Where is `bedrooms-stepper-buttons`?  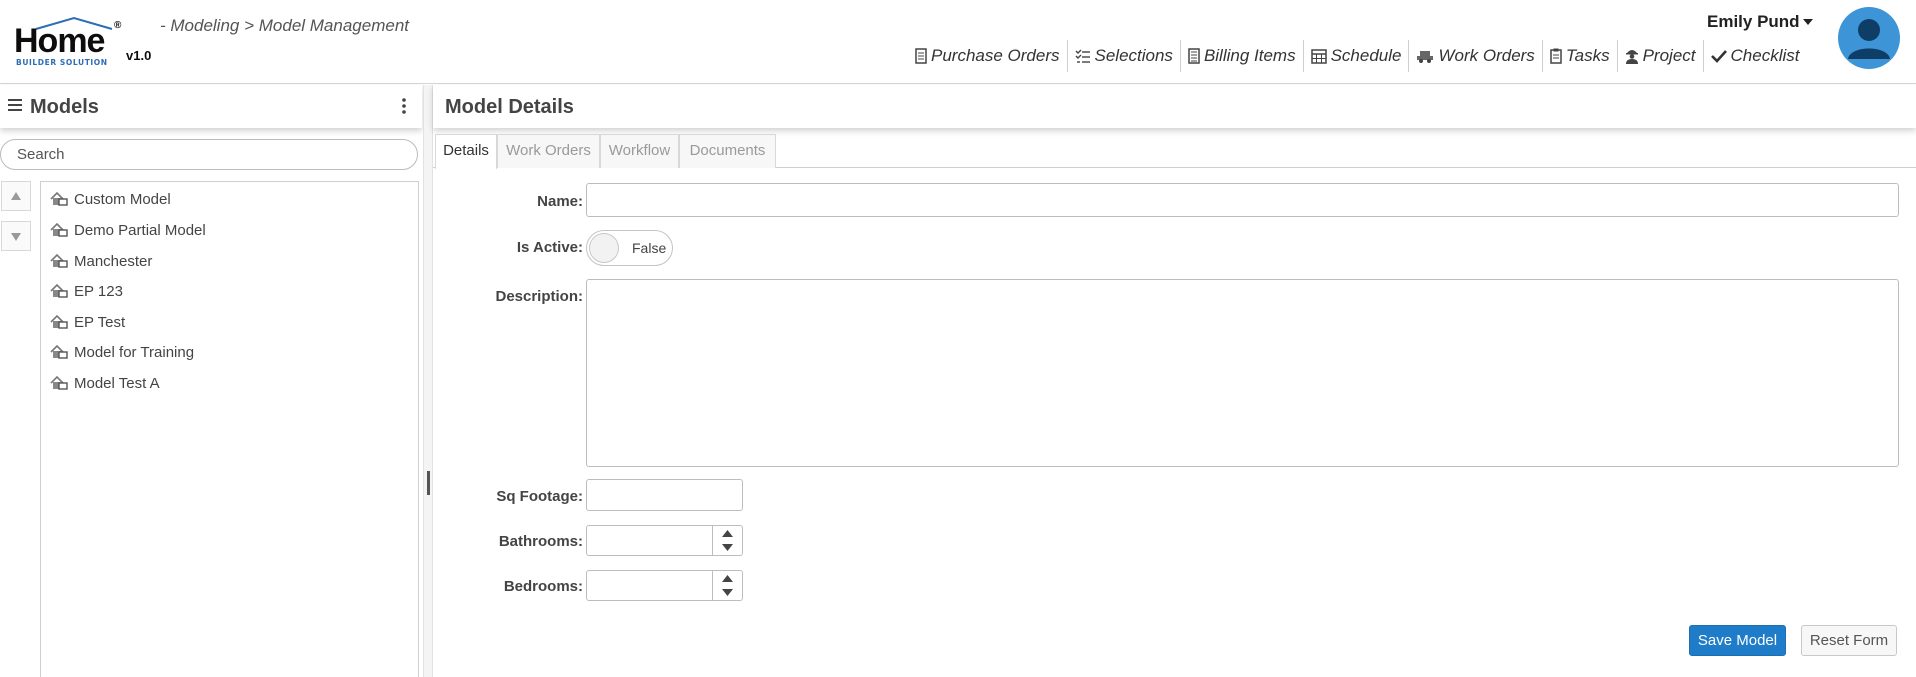 bedrooms-stepper-buttons is located at coordinates (727, 585).